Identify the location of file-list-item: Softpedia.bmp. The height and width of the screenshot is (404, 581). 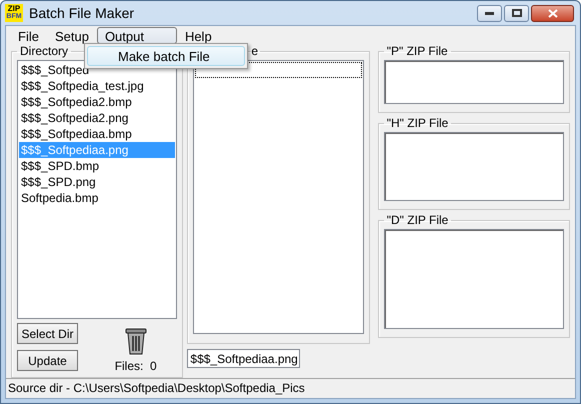
(97, 198).